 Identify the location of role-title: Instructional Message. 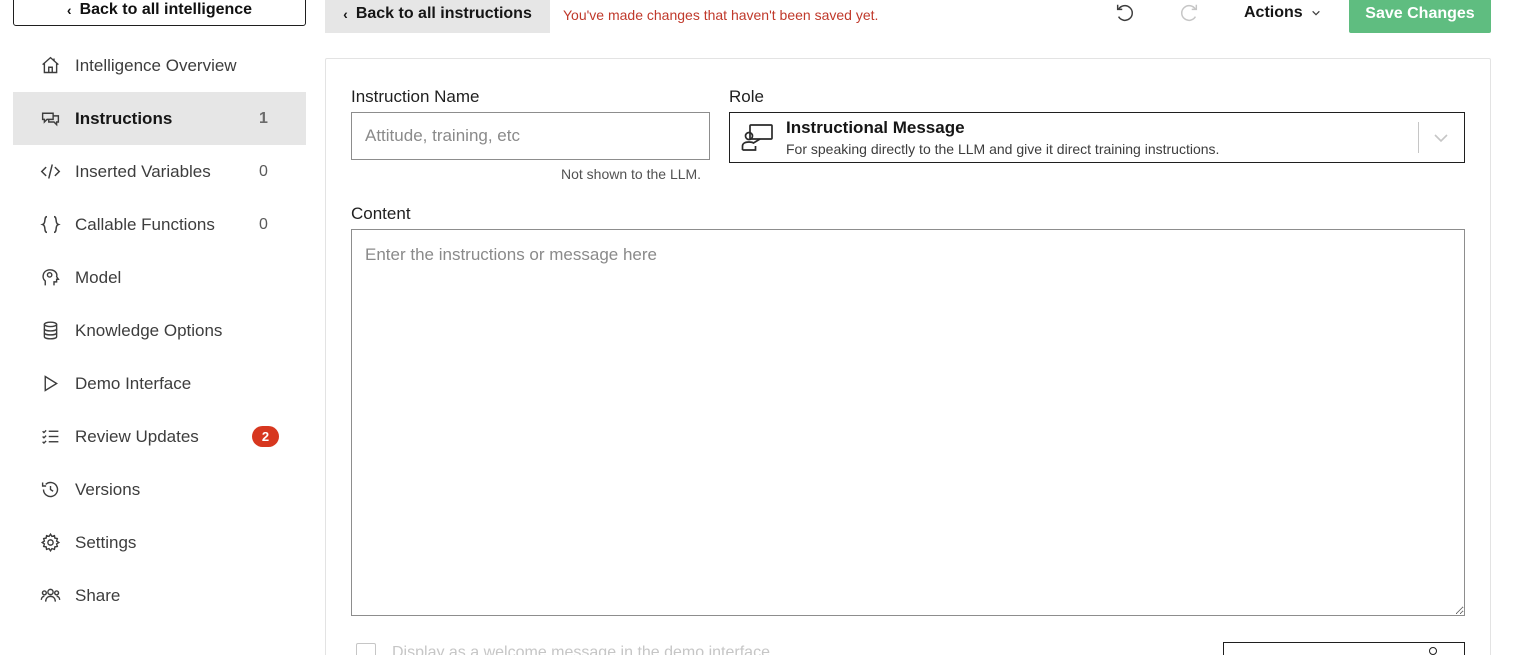
(875, 127).